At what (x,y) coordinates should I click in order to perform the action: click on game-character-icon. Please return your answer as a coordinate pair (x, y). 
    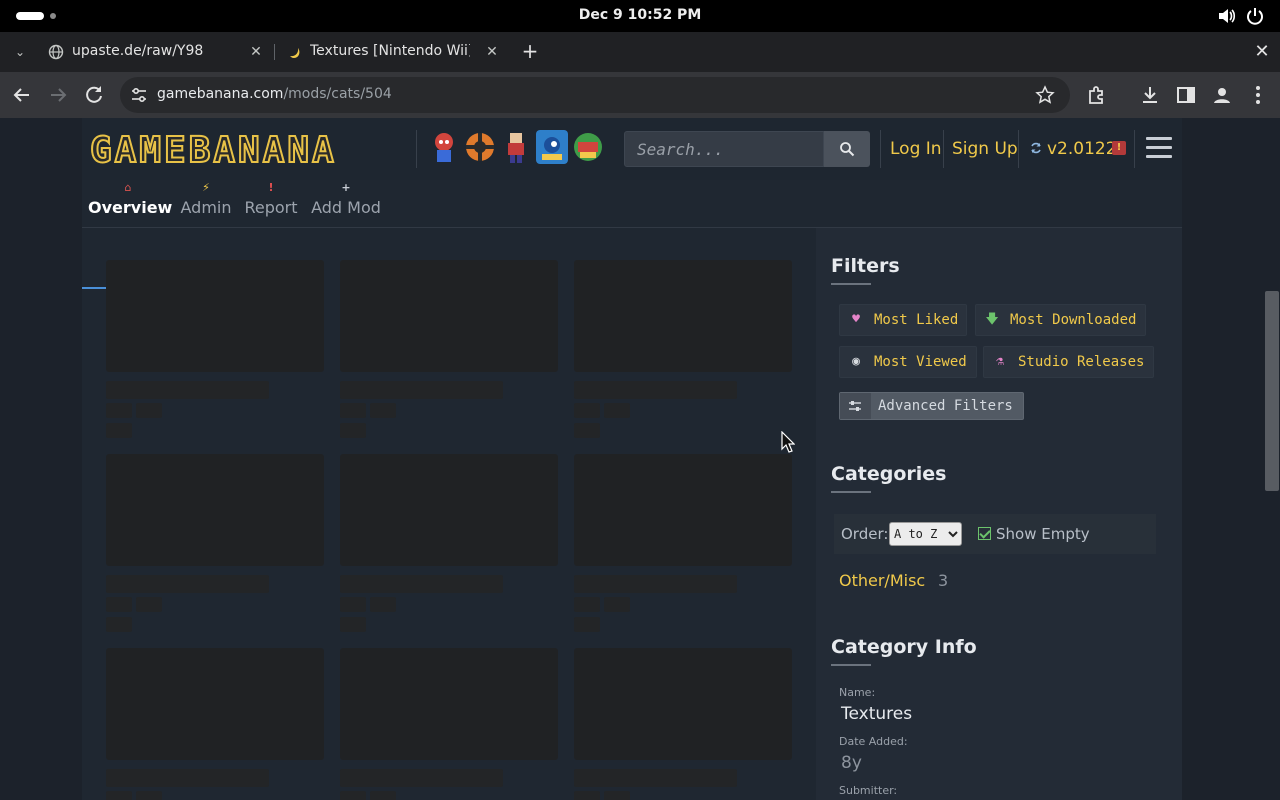
    Looking at the image, I should click on (516, 147).